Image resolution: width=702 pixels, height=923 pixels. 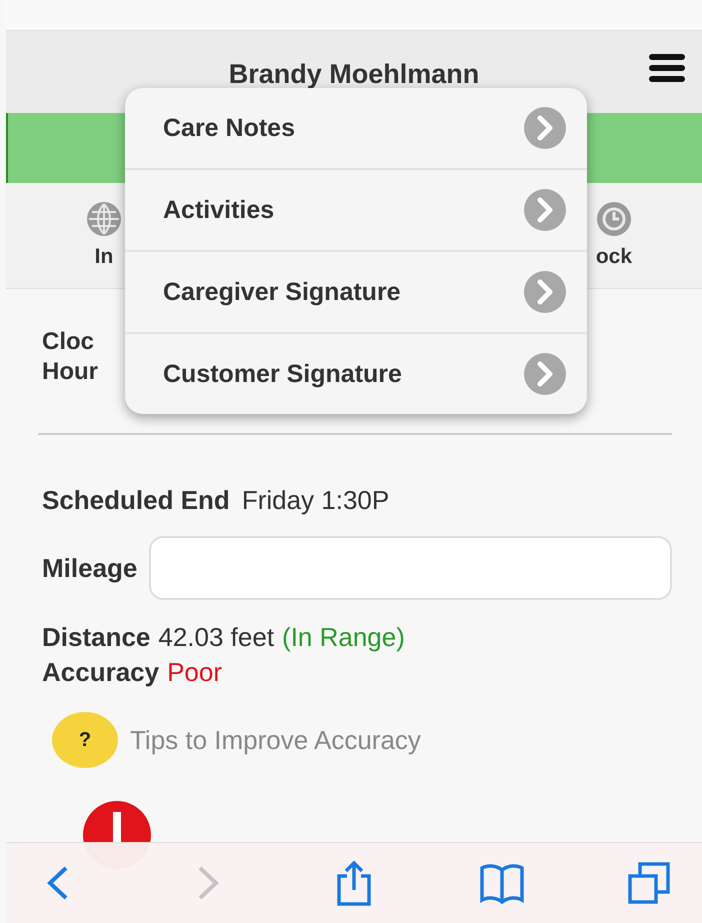 I want to click on field-label: Mileage, so click(x=90, y=568).